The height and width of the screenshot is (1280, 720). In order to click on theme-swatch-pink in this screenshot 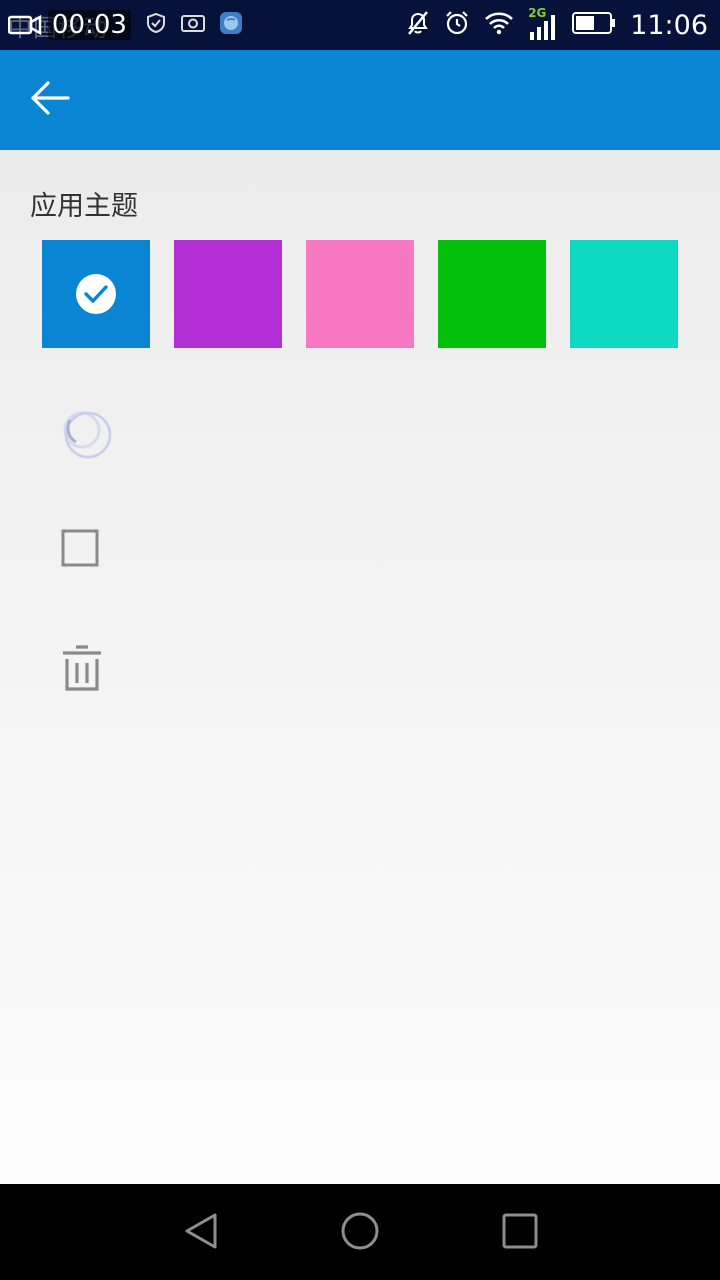, I will do `click(360, 294)`.